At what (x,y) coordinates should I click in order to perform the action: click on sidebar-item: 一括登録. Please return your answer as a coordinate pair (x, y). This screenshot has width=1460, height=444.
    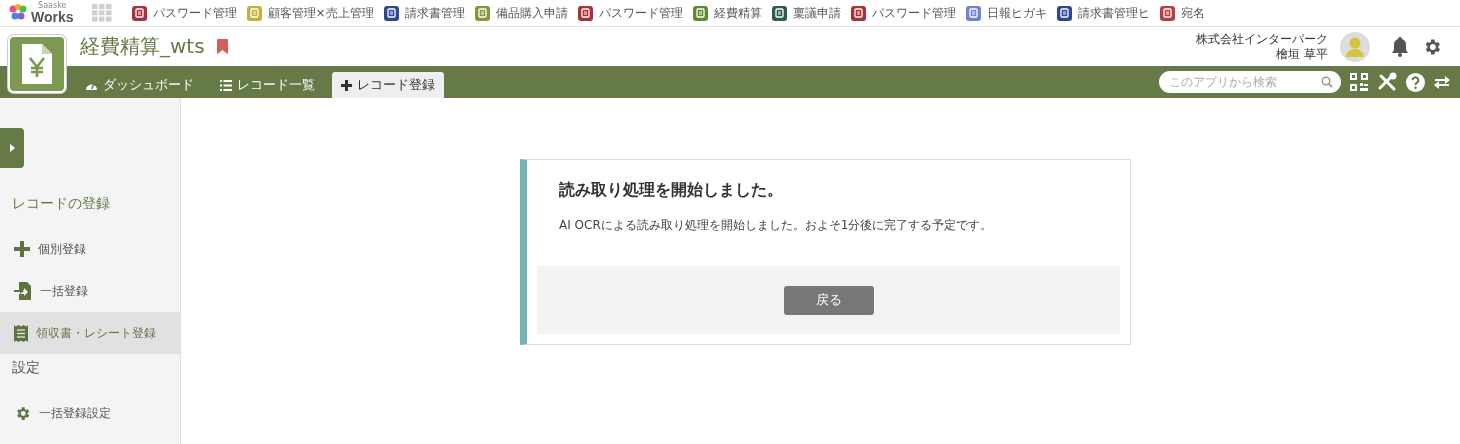
    Looking at the image, I should click on (90, 291).